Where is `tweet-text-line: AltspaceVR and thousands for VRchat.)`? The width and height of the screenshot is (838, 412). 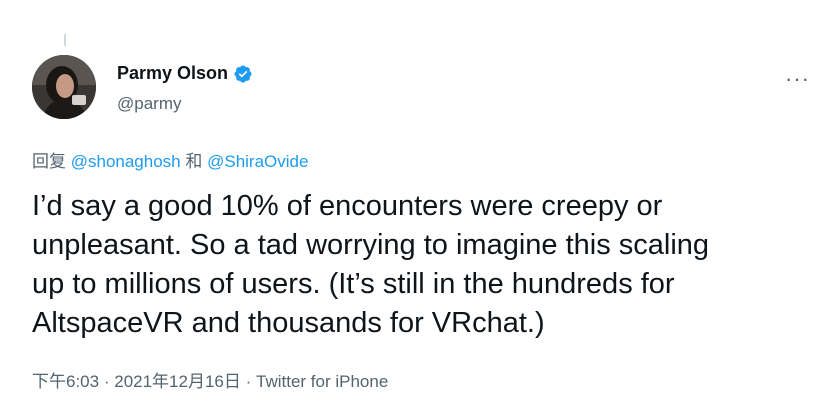 tweet-text-line: AltspaceVR and thousands for VRchat.) is located at coordinates (288, 323).